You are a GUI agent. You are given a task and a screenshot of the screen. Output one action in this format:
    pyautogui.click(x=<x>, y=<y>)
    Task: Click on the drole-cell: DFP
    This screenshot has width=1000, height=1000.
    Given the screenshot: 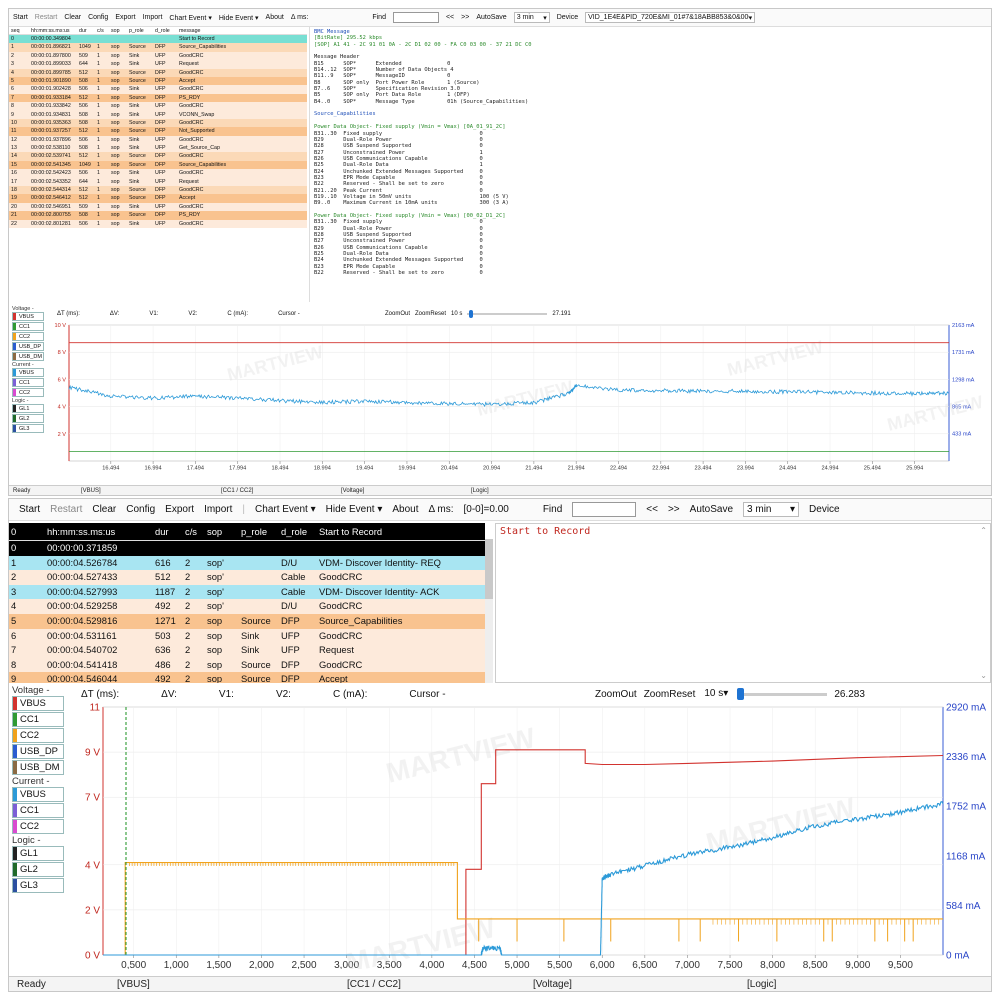 What is the action you would take?
    pyautogui.click(x=160, y=131)
    